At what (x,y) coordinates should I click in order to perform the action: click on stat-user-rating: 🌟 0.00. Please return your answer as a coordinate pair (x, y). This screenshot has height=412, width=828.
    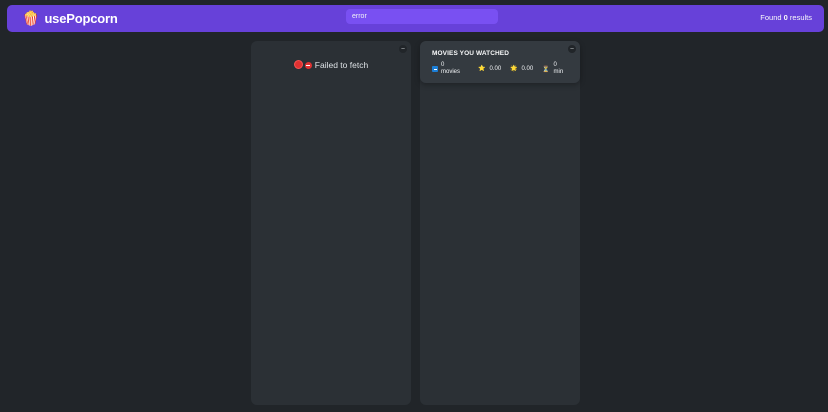
    Looking at the image, I should click on (522, 69).